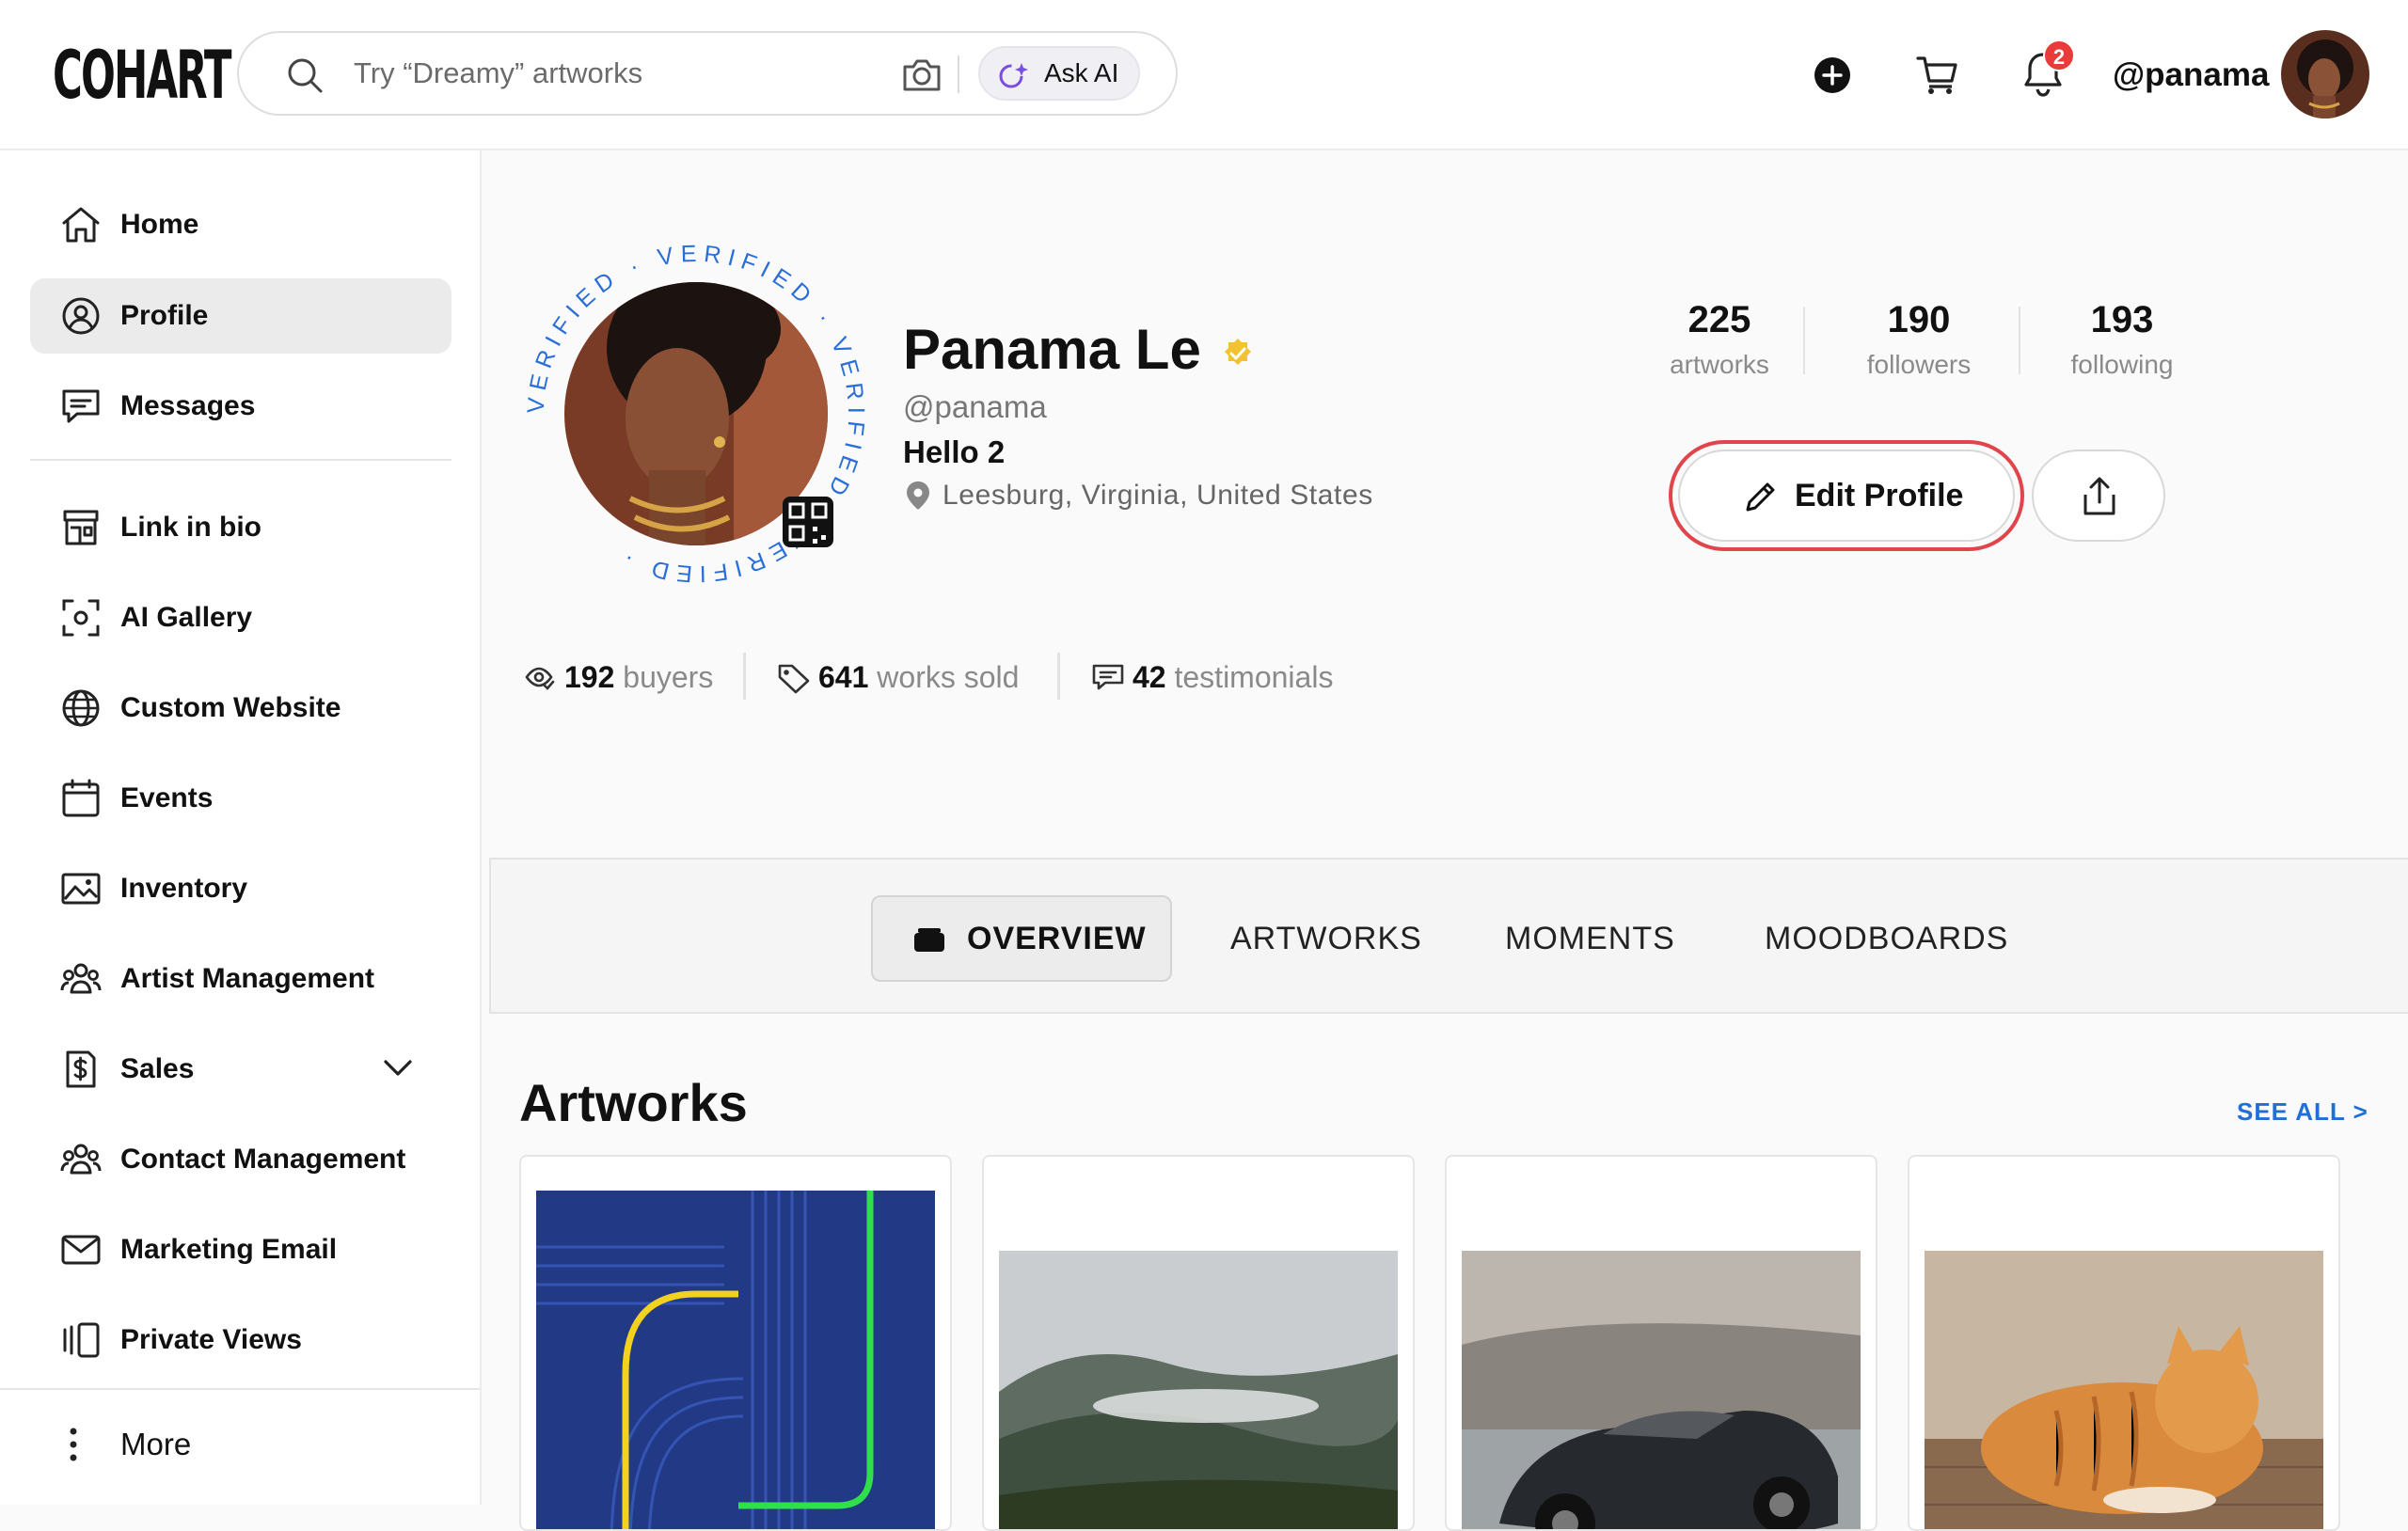 This screenshot has height=1531, width=2408. Describe the element at coordinates (231, 707) in the screenshot. I see `sidebar-item-label: Custom Website` at that location.